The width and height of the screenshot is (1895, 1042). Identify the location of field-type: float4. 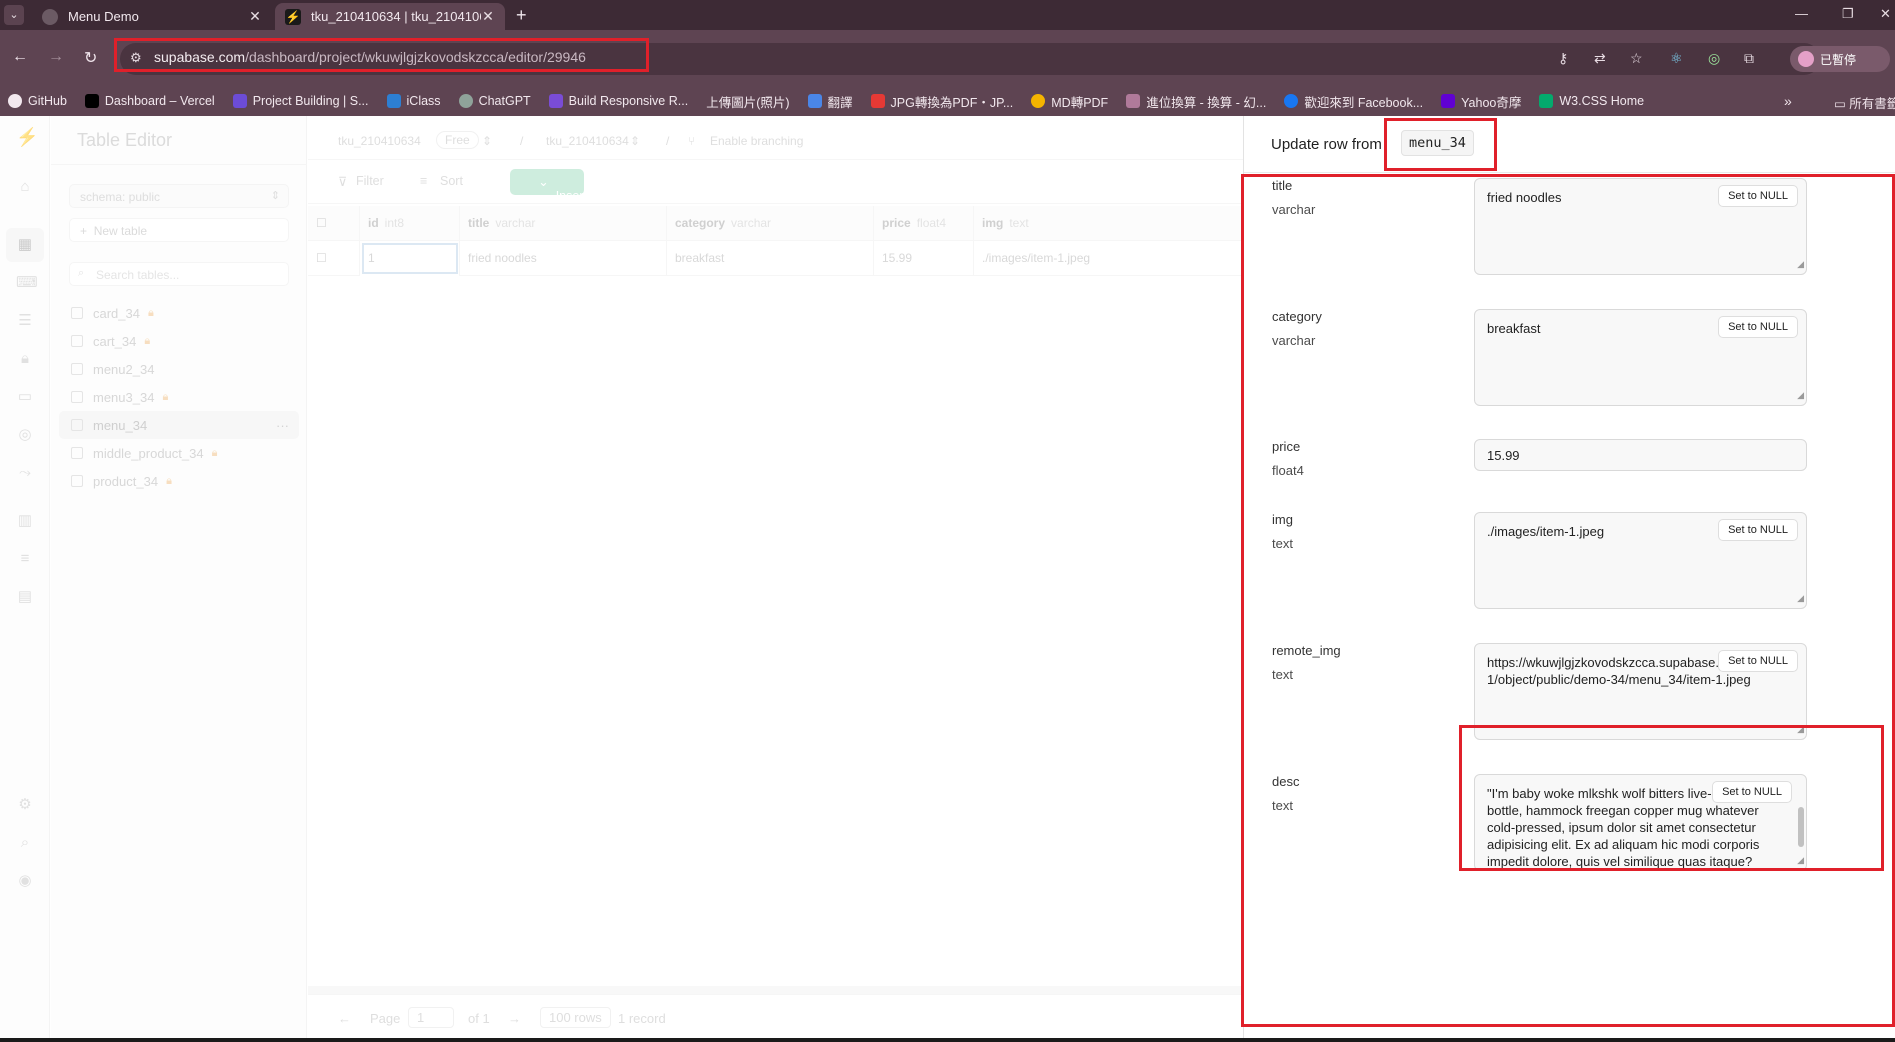
(1288, 470).